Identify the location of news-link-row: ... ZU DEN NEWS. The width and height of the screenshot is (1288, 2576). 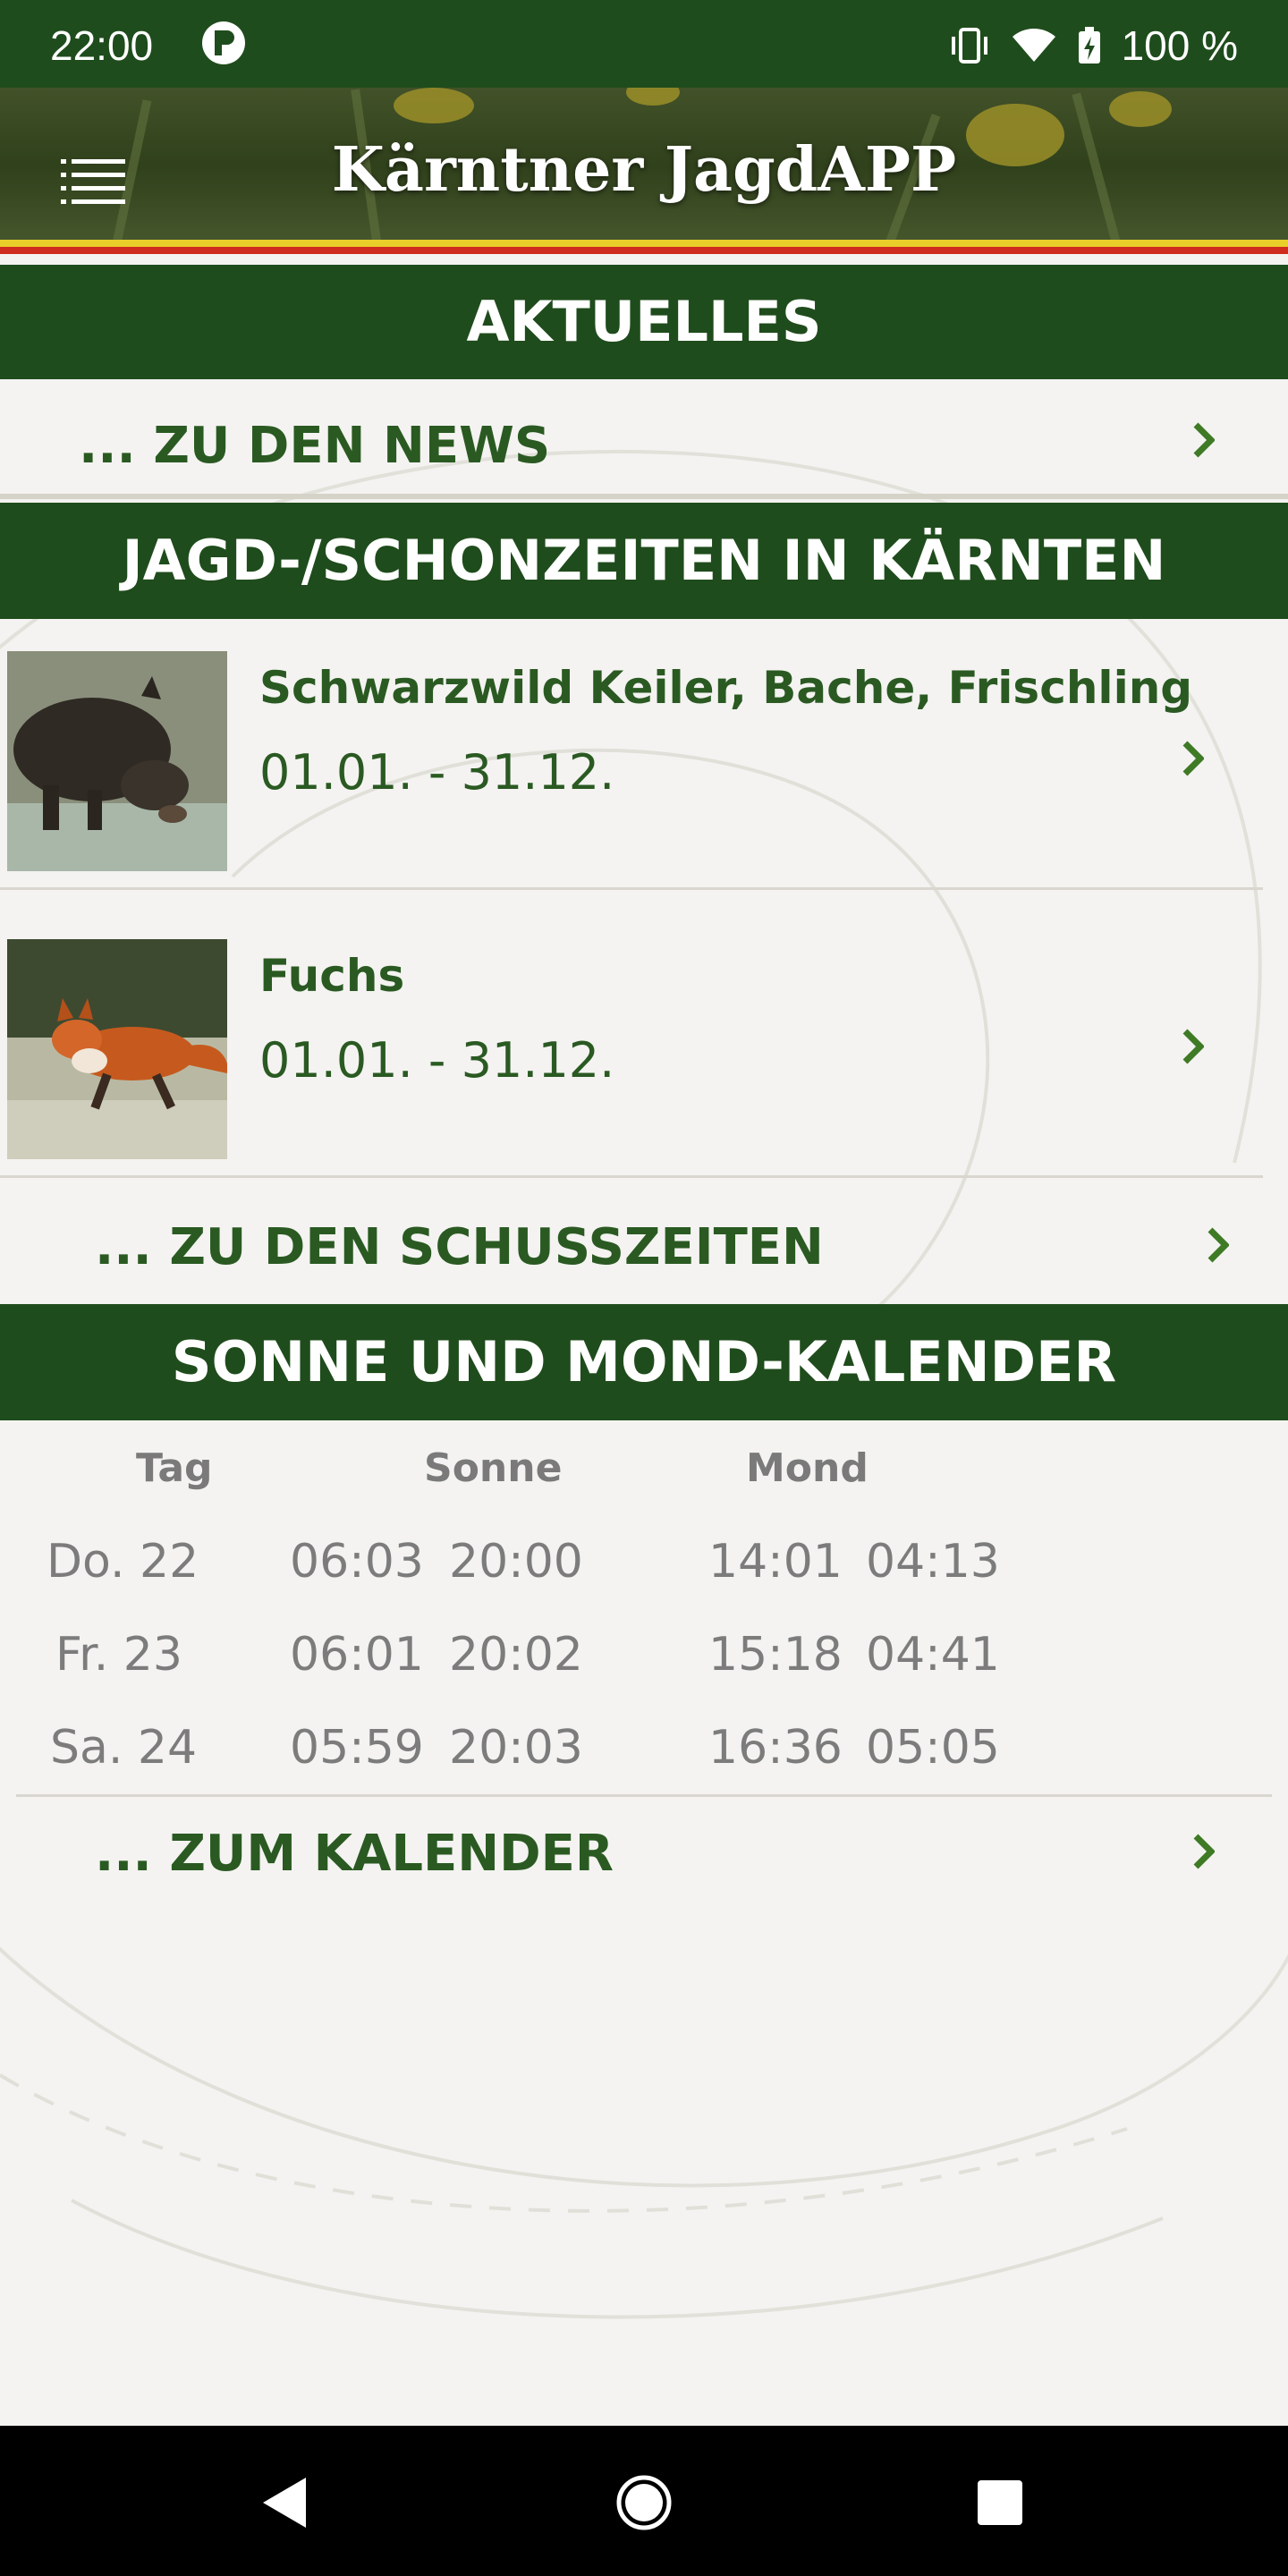
(644, 439).